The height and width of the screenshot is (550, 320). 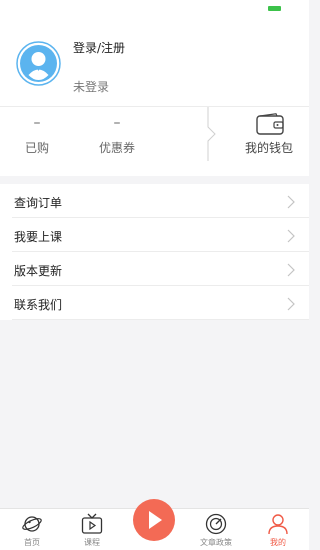 I want to click on login-register-link: 登录/注册, so click(x=99, y=47).